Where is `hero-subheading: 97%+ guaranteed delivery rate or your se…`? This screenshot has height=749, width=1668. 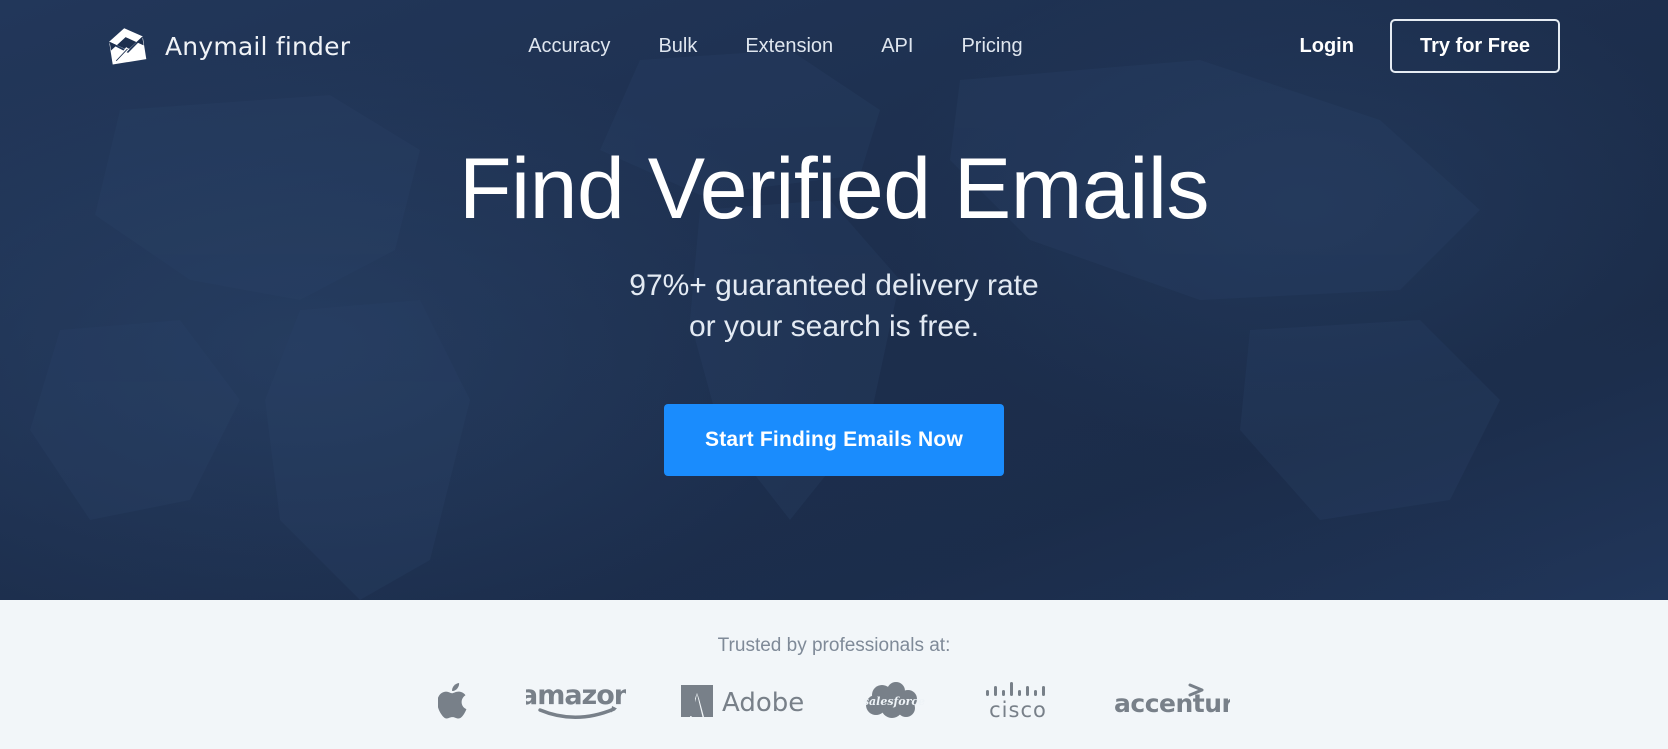 hero-subheading: 97%+ guaranteed delivery rate or your se… is located at coordinates (834, 307).